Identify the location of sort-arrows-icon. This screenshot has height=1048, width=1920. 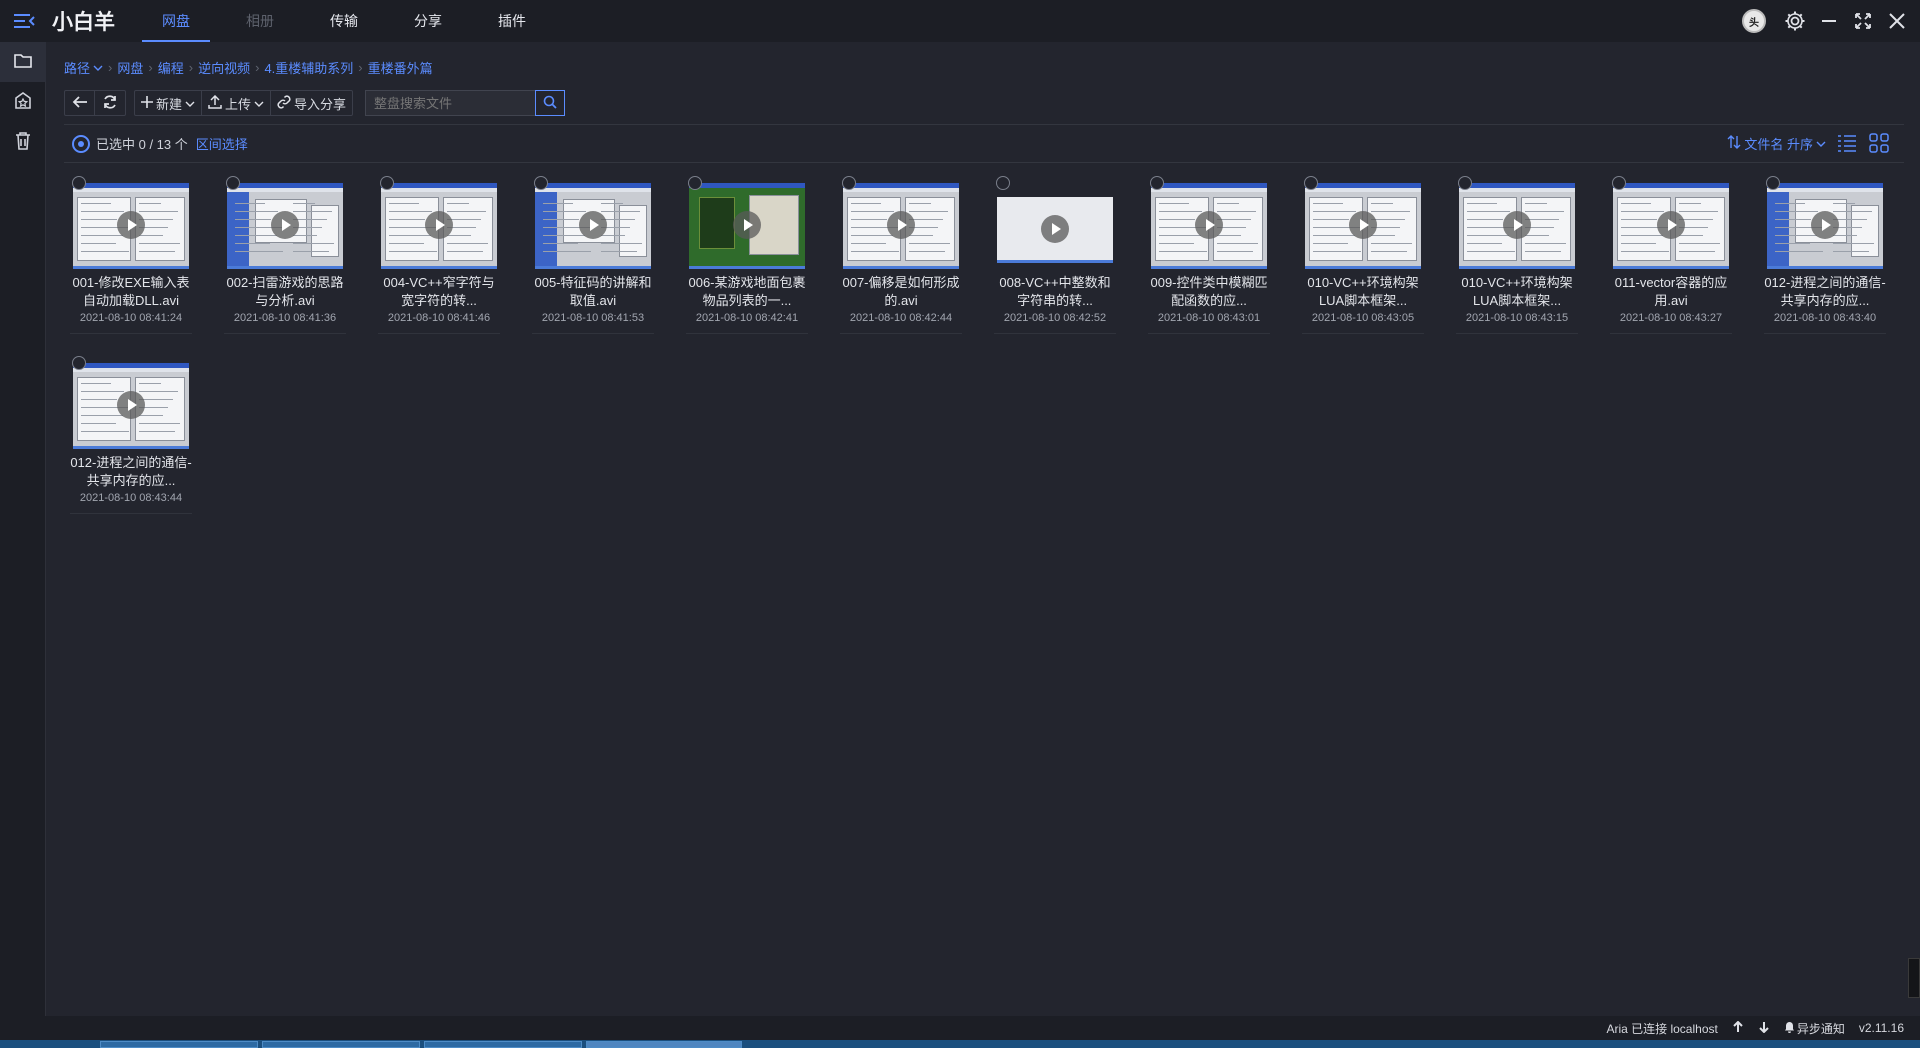
(1734, 143).